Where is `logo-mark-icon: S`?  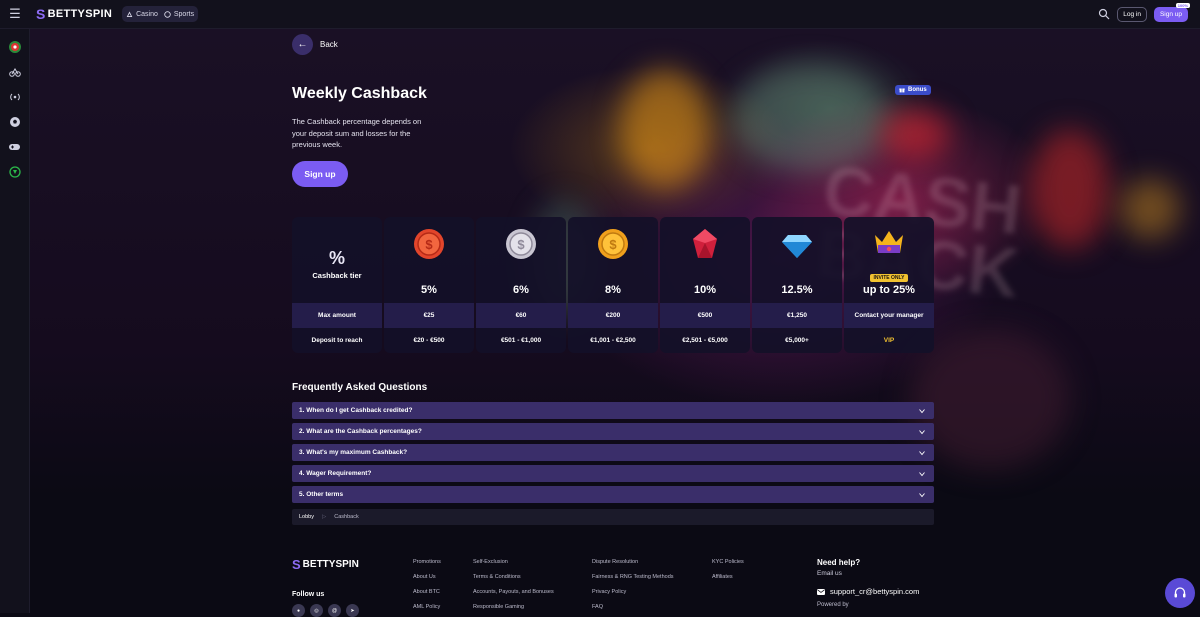
logo-mark-icon: S is located at coordinates (296, 564).